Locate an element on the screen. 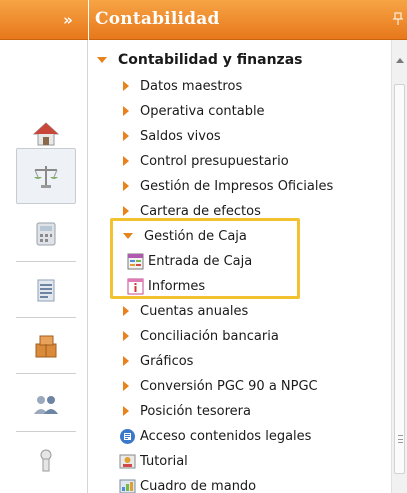 The width and height of the screenshot is (407, 493). tree-item-conversion-pgc: Conversión PGC 90 a NPGC is located at coordinates (220, 386).